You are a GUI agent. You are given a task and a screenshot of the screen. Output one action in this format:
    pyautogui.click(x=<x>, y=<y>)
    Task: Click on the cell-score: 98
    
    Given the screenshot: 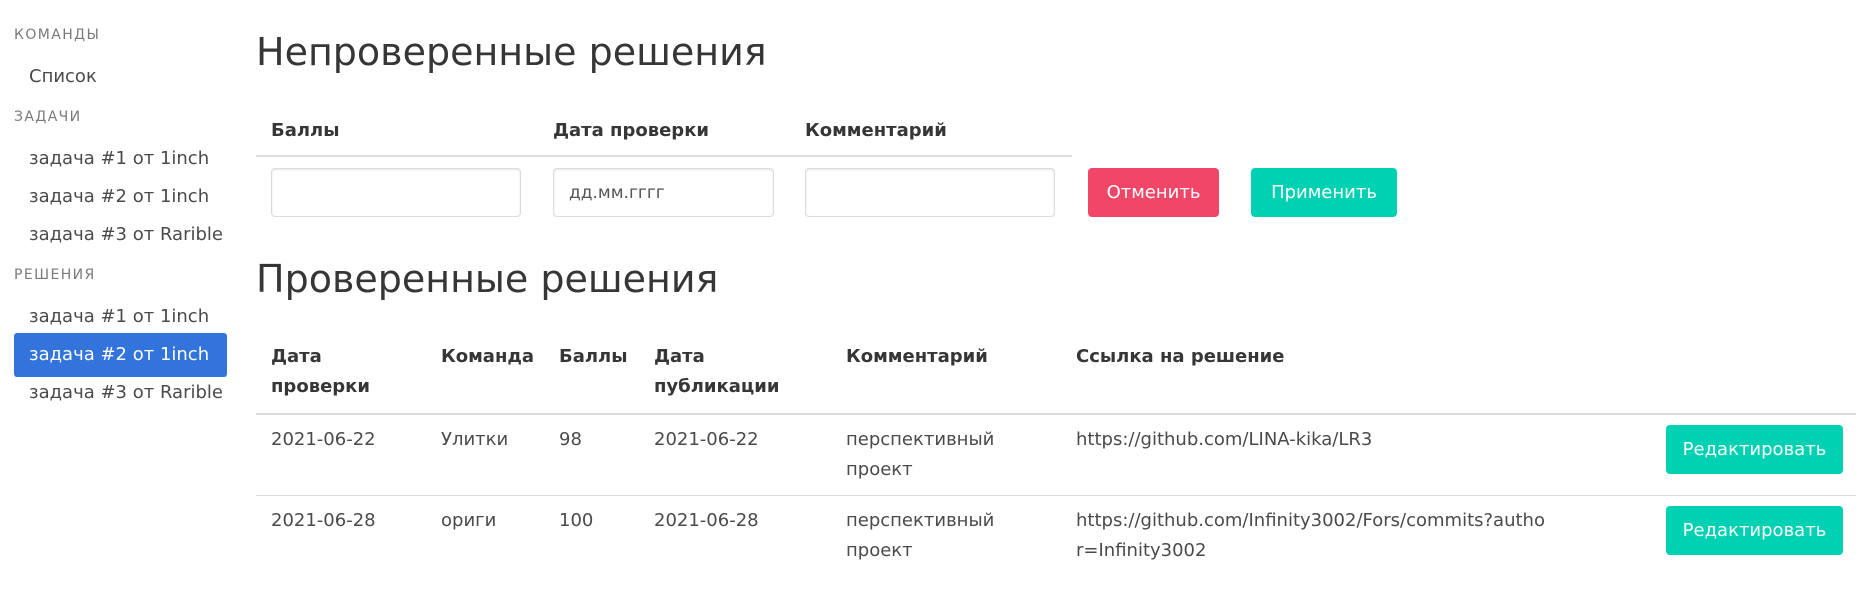 What is the action you would take?
    pyautogui.click(x=570, y=439)
    